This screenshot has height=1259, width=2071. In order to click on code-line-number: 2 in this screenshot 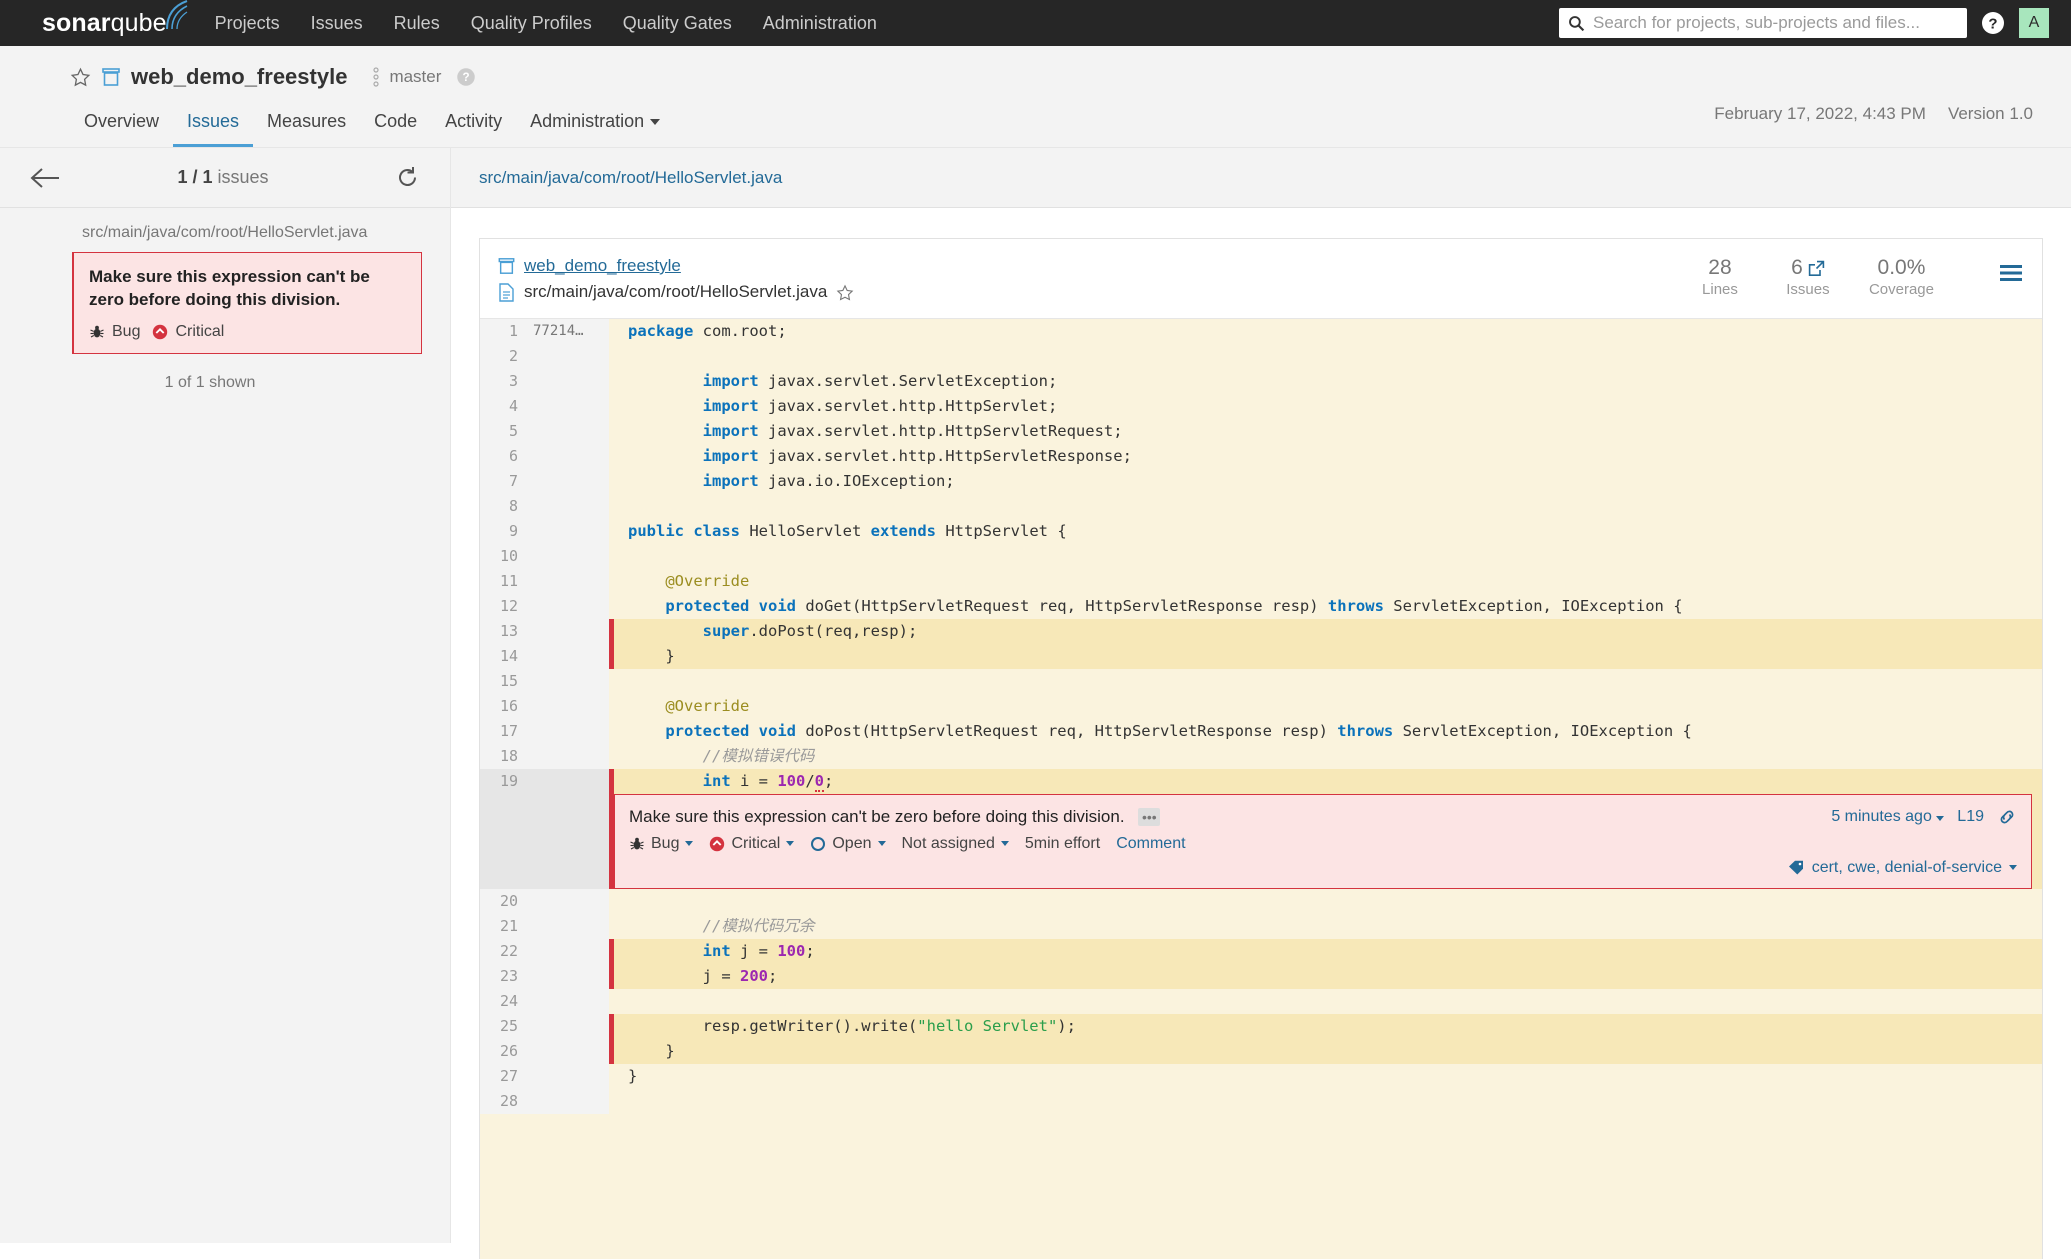, I will do `click(503, 356)`.